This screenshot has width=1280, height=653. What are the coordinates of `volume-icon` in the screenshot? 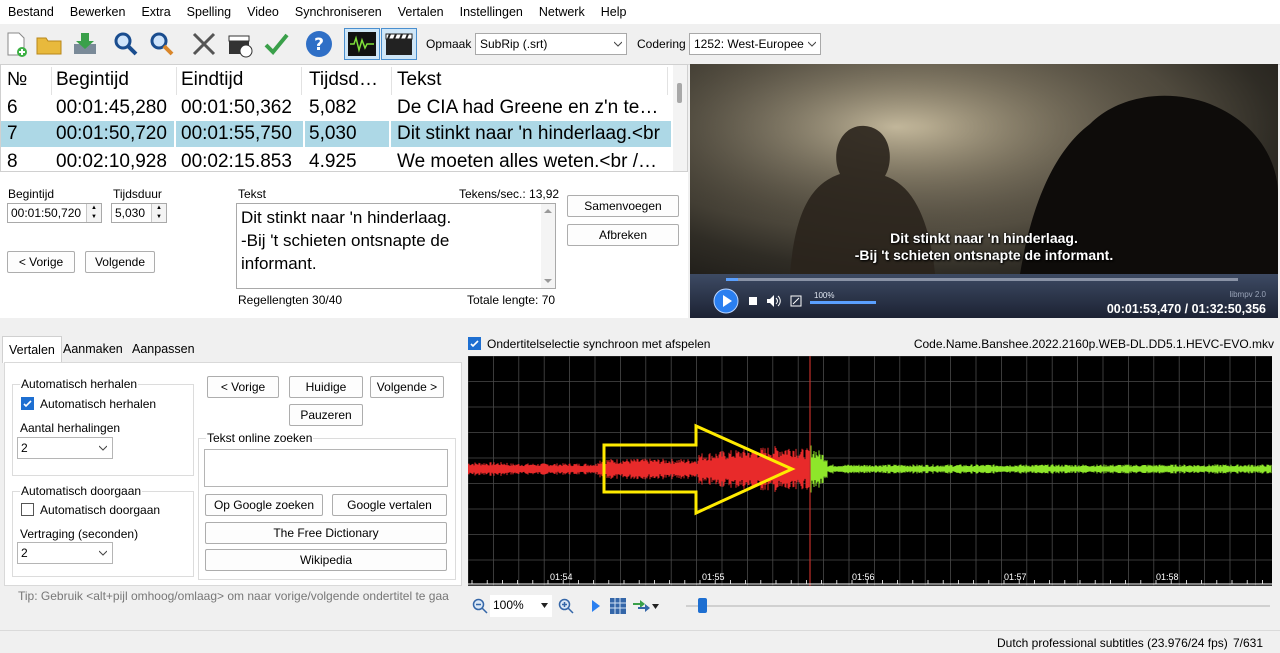 It's located at (774, 301).